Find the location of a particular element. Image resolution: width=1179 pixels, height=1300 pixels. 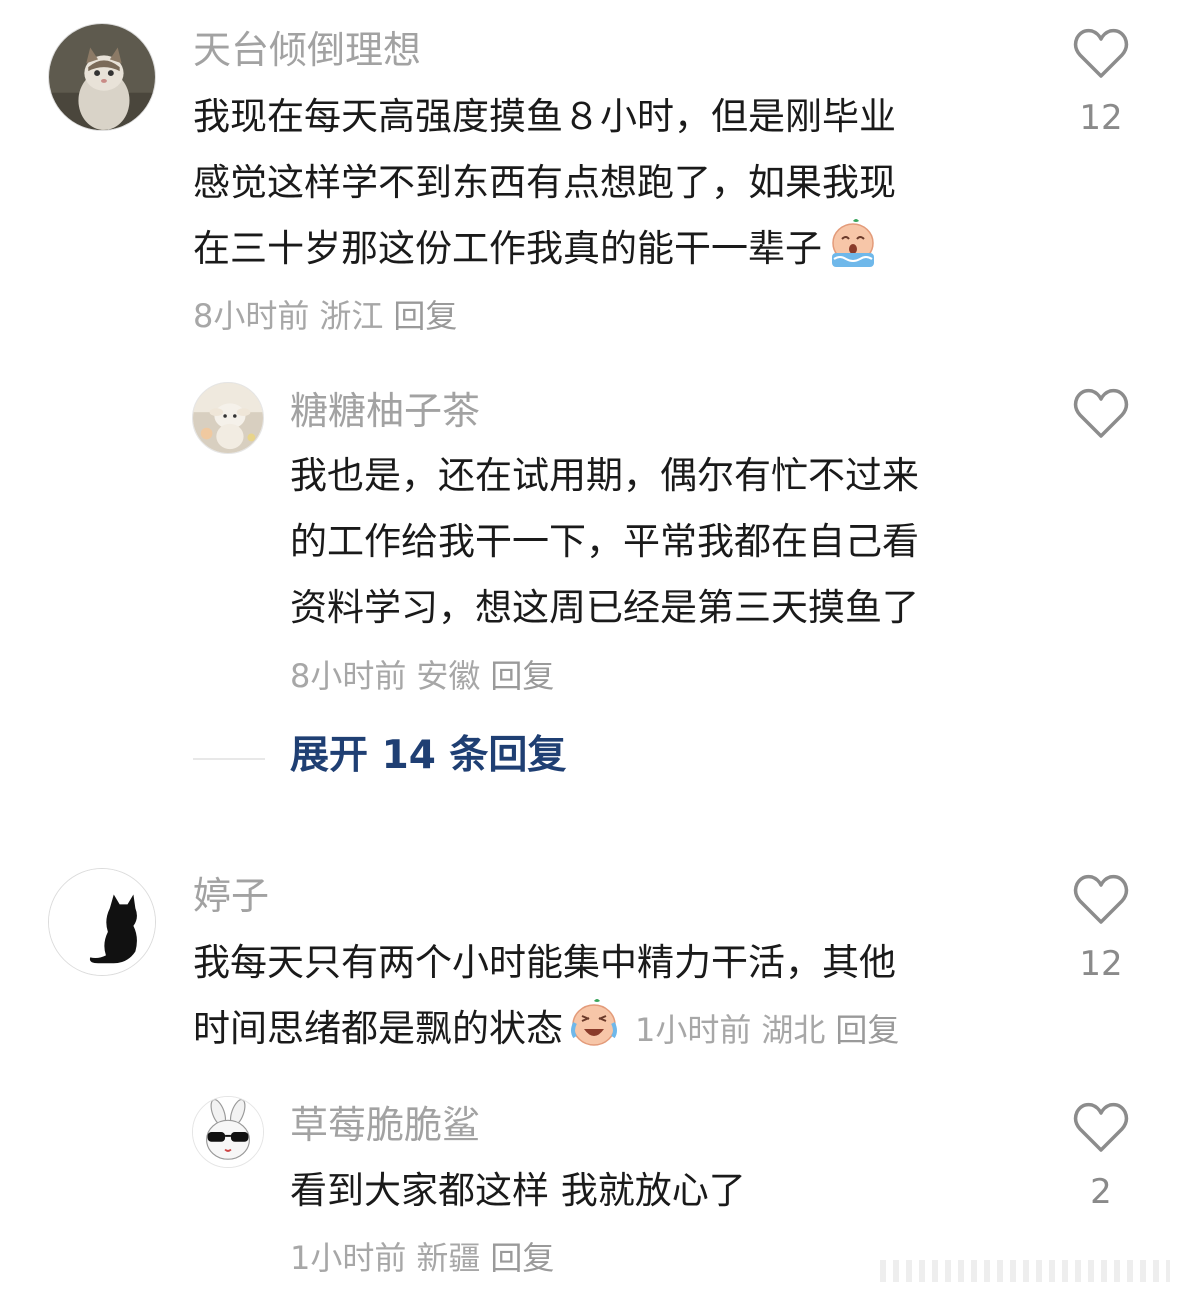

username: 糖糖柚子茶 is located at coordinates (385, 411).